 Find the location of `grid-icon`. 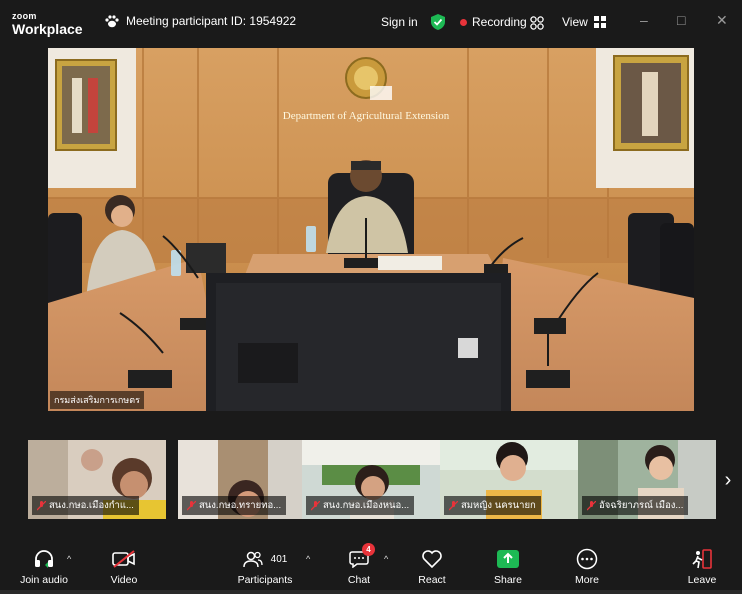

grid-icon is located at coordinates (599, 22).